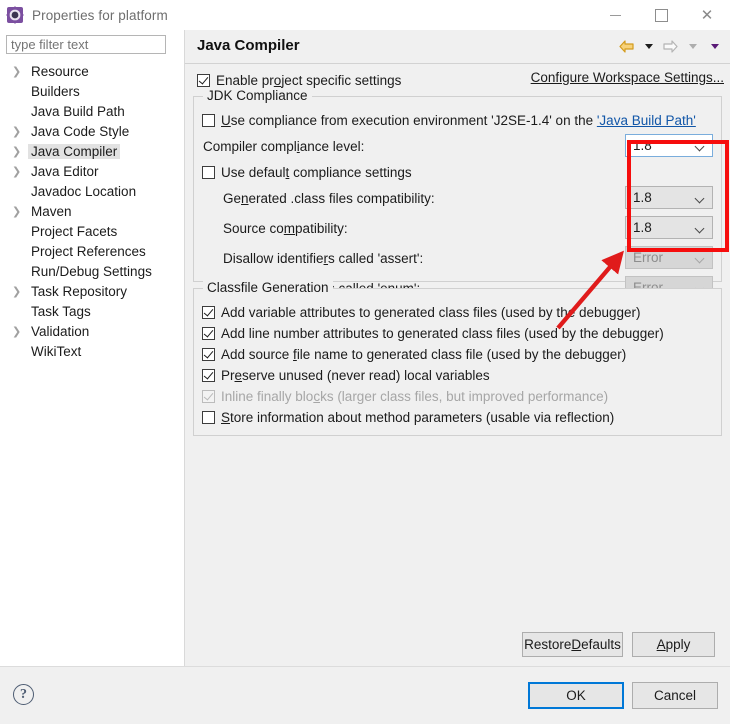 This screenshot has width=730, height=724. What do you see at coordinates (714, 46) in the screenshot?
I see `view-menu-icon` at bounding box center [714, 46].